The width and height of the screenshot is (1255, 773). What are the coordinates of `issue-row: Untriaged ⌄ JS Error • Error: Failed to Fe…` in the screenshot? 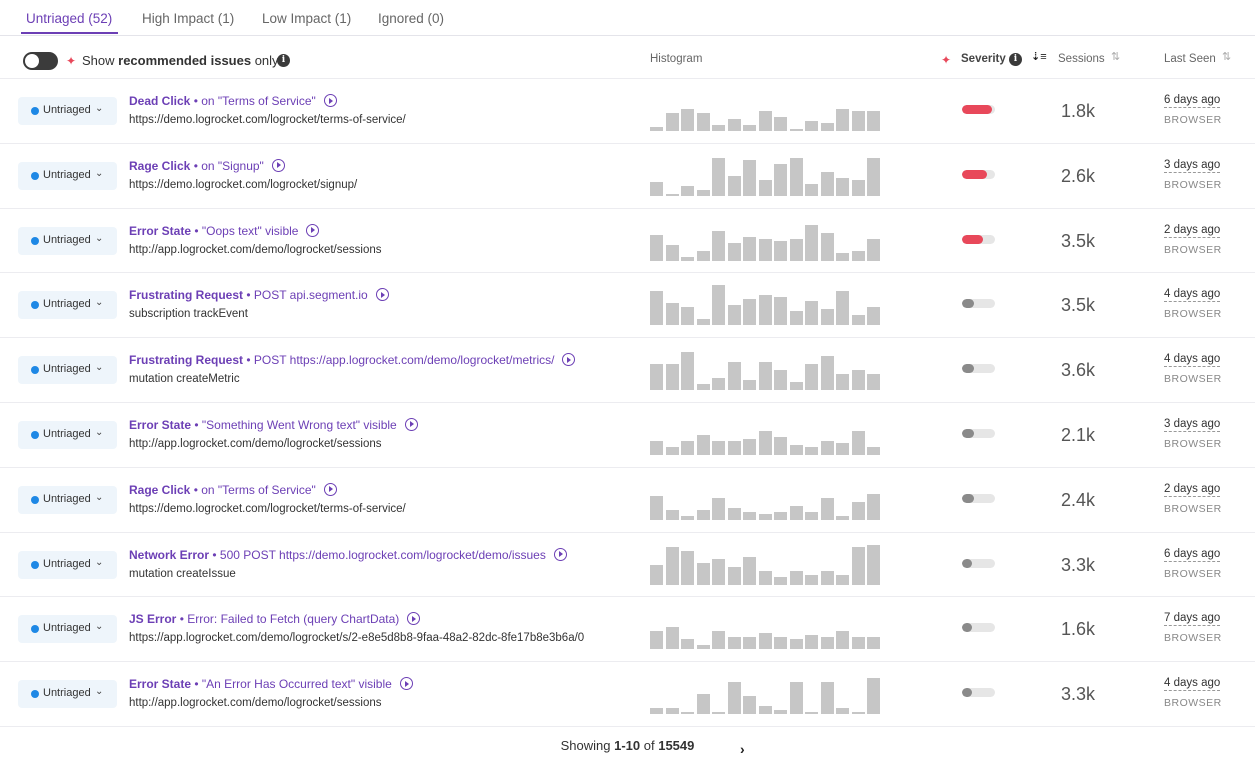 It's located at (627, 630).